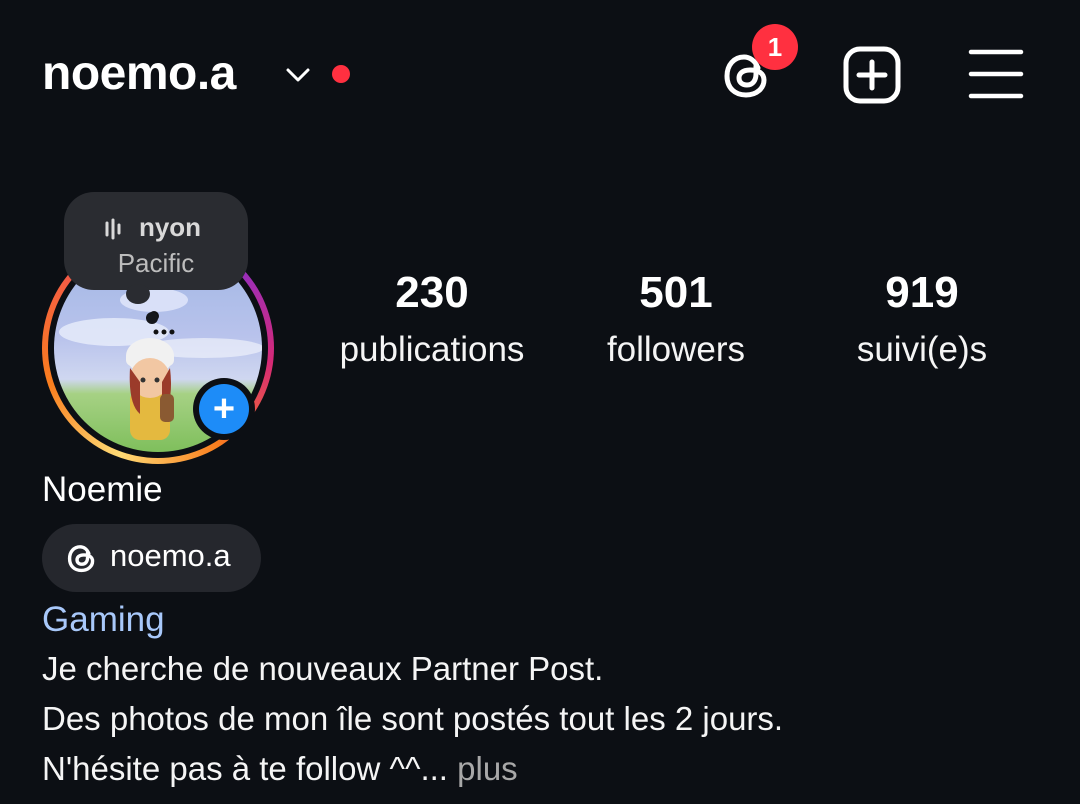  Describe the element at coordinates (323, 668) in the screenshot. I see `bio-line: Je cherche de nouveaux Partner Post.` at that location.